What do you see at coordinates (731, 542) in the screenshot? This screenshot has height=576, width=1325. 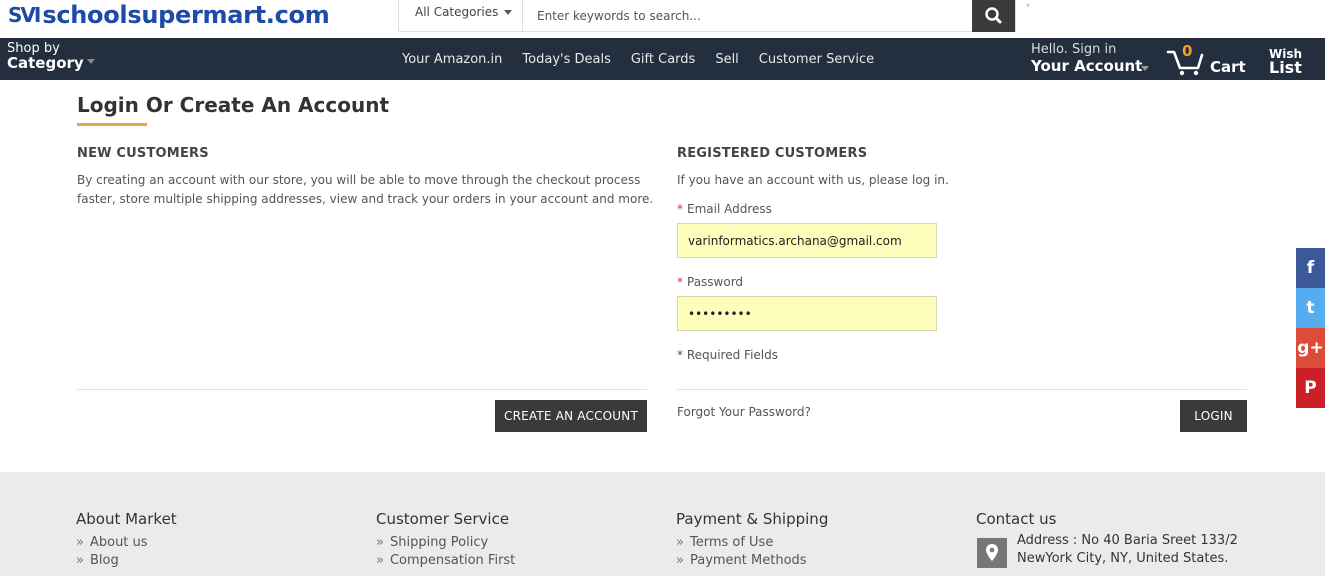 I see `footer-link-label: Terms of Use` at bounding box center [731, 542].